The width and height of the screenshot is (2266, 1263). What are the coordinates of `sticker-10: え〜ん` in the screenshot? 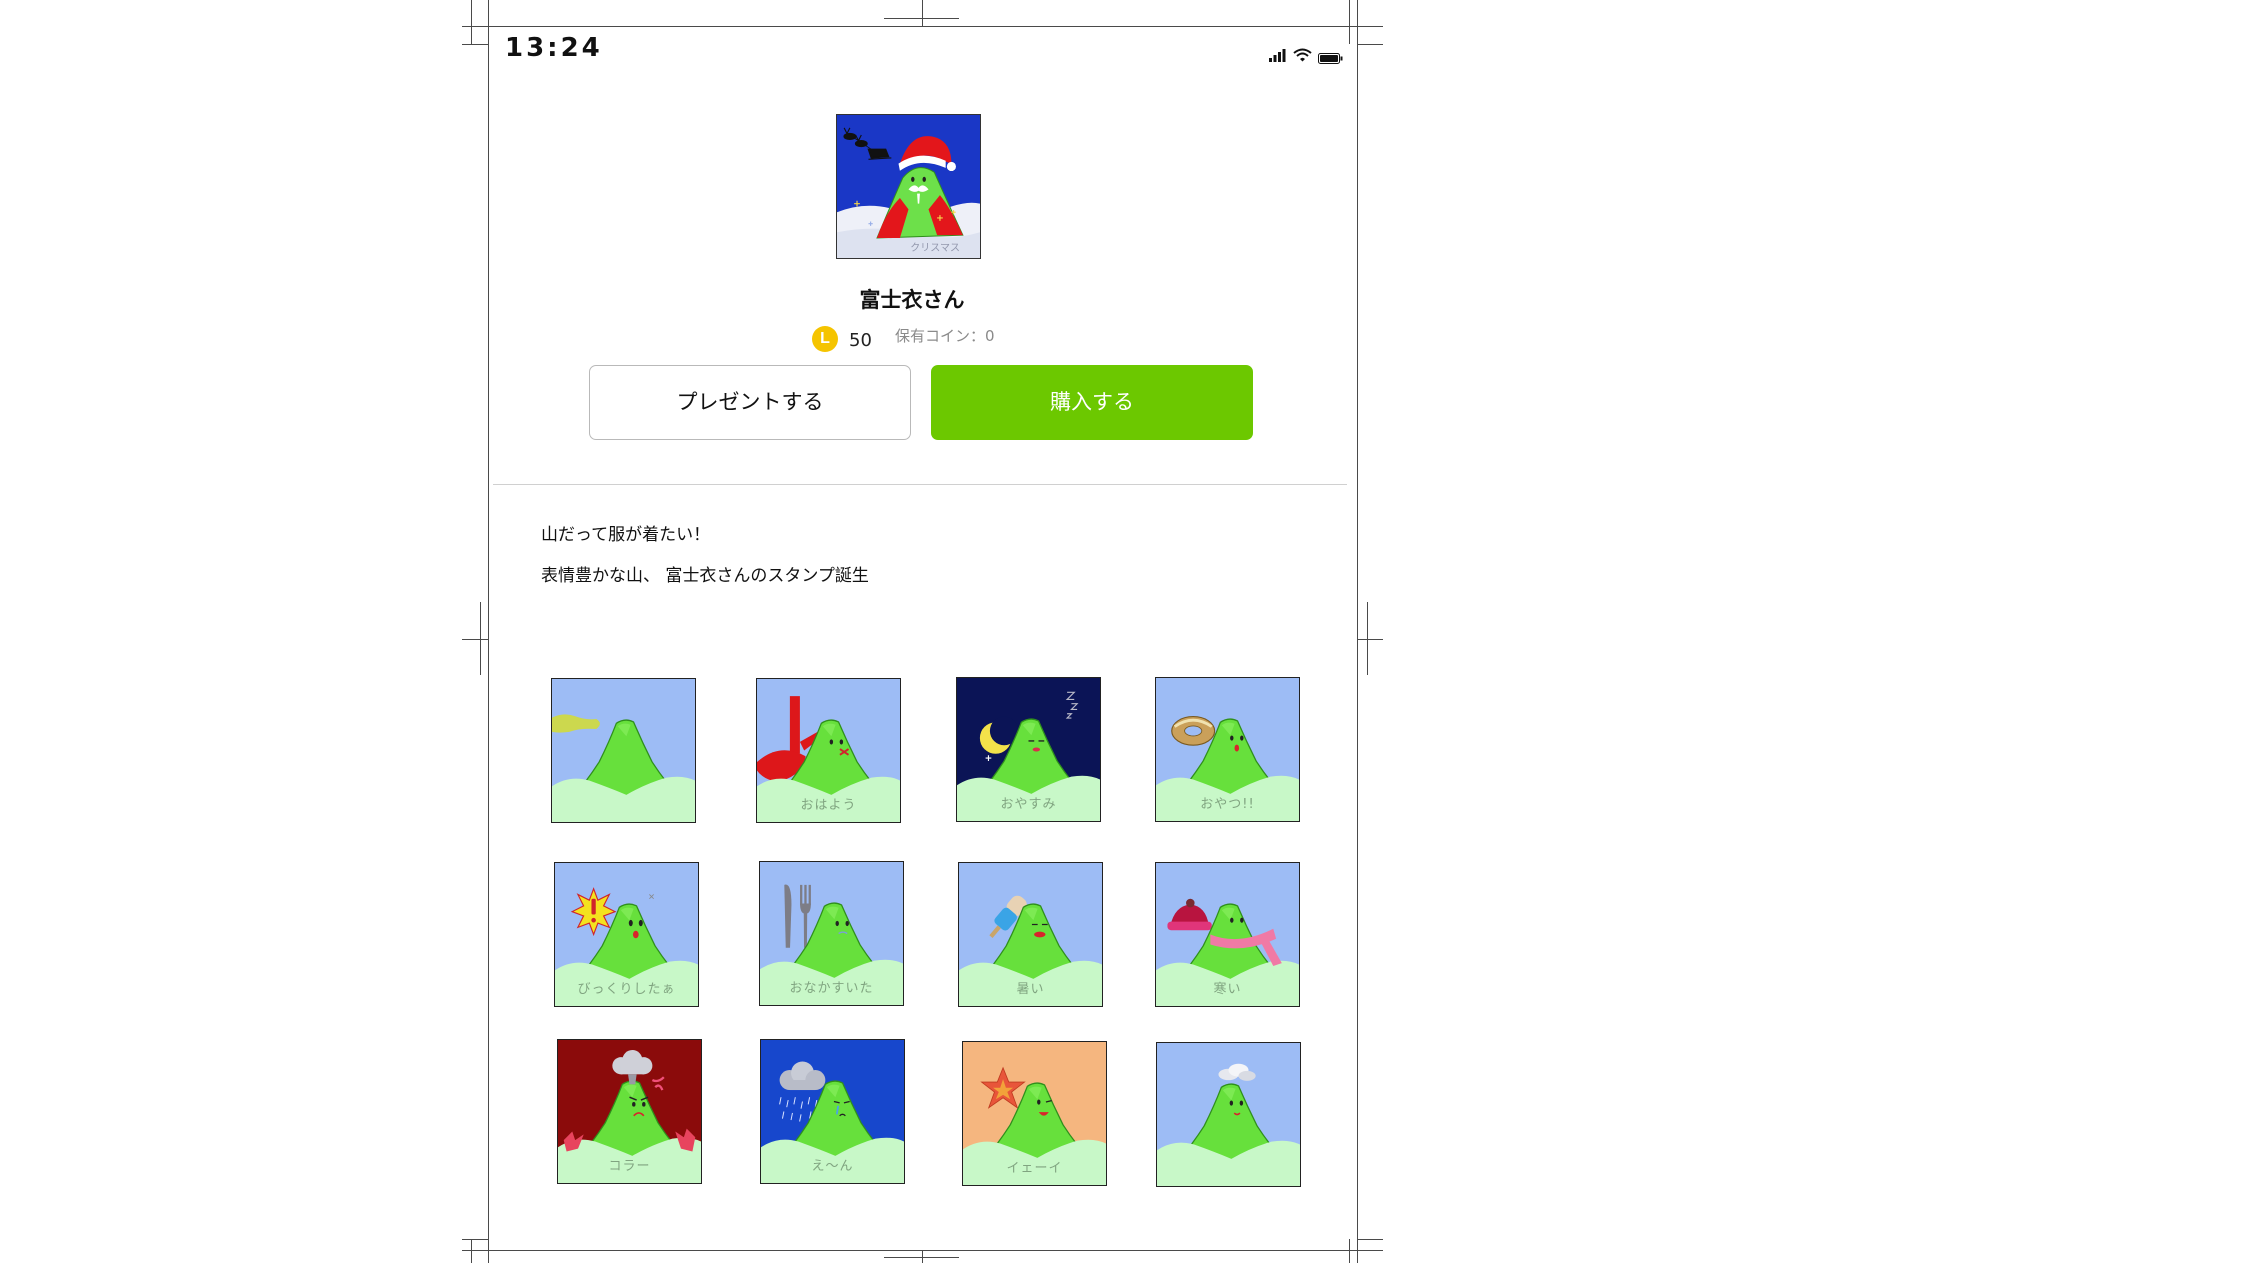 It's located at (832, 1111).